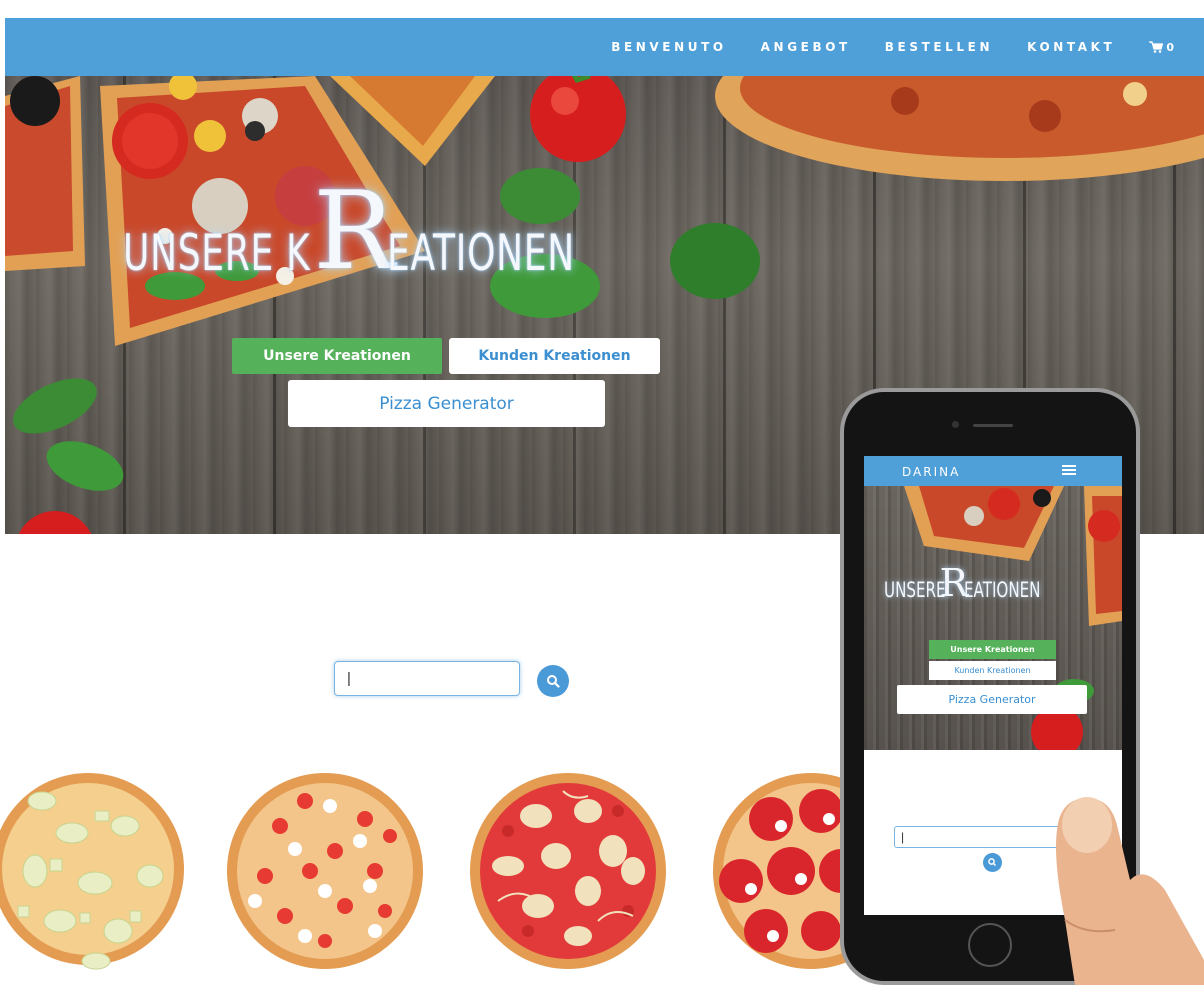  What do you see at coordinates (668, 47) in the screenshot?
I see `nav-link-benvenuto: BENVENUTO` at bounding box center [668, 47].